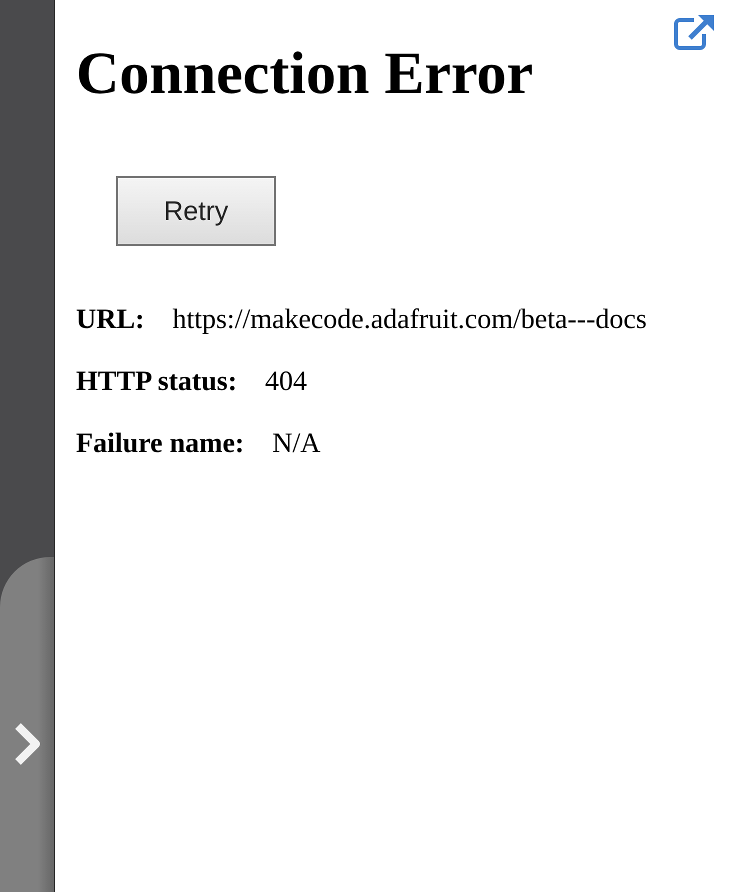  I want to click on detail-value: 404, so click(286, 382).